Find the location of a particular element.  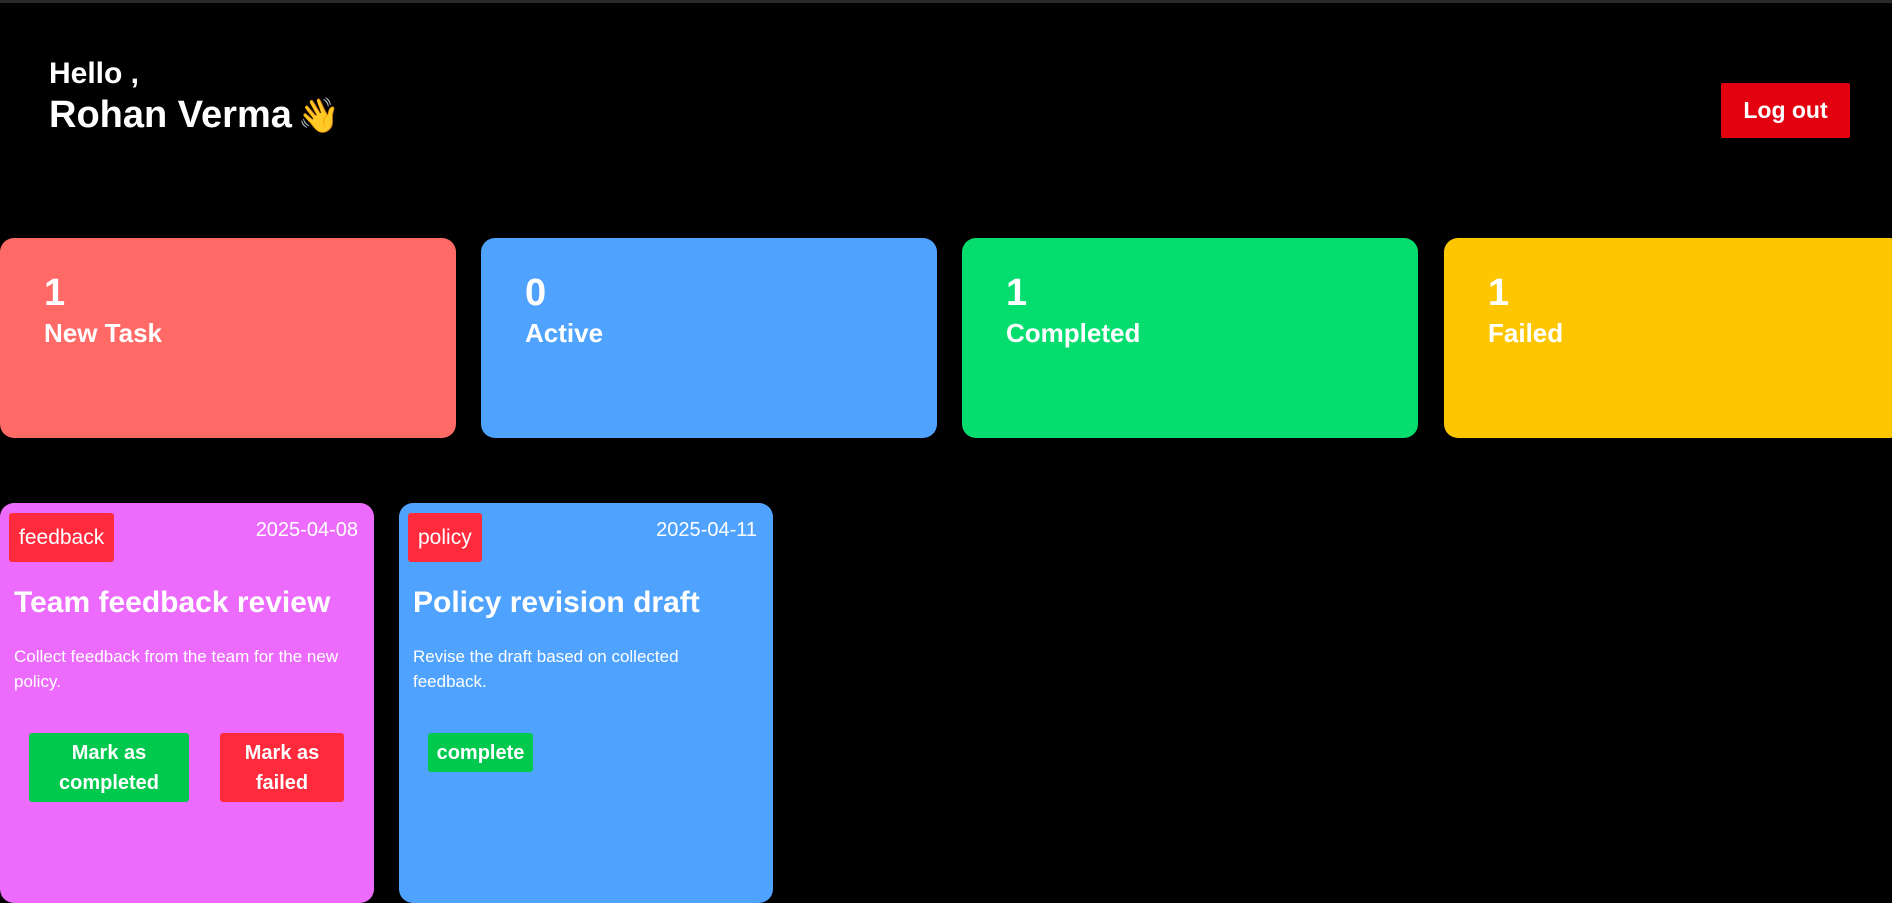

user-name: Rohan Verma is located at coordinates (170, 115).